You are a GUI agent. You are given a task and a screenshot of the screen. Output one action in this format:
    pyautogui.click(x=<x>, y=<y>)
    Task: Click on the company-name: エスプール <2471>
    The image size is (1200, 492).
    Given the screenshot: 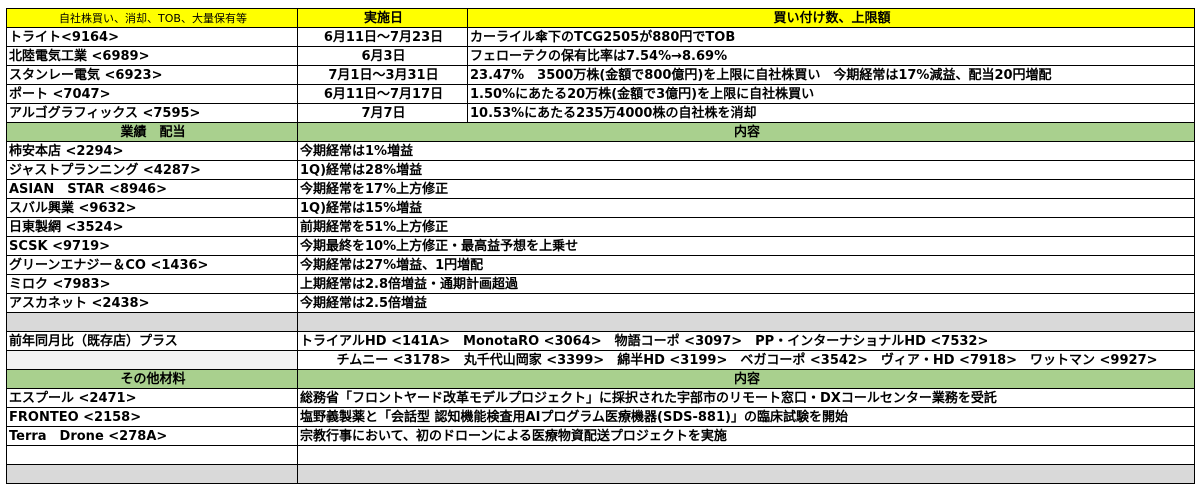 What is the action you would take?
    pyautogui.click(x=152, y=398)
    